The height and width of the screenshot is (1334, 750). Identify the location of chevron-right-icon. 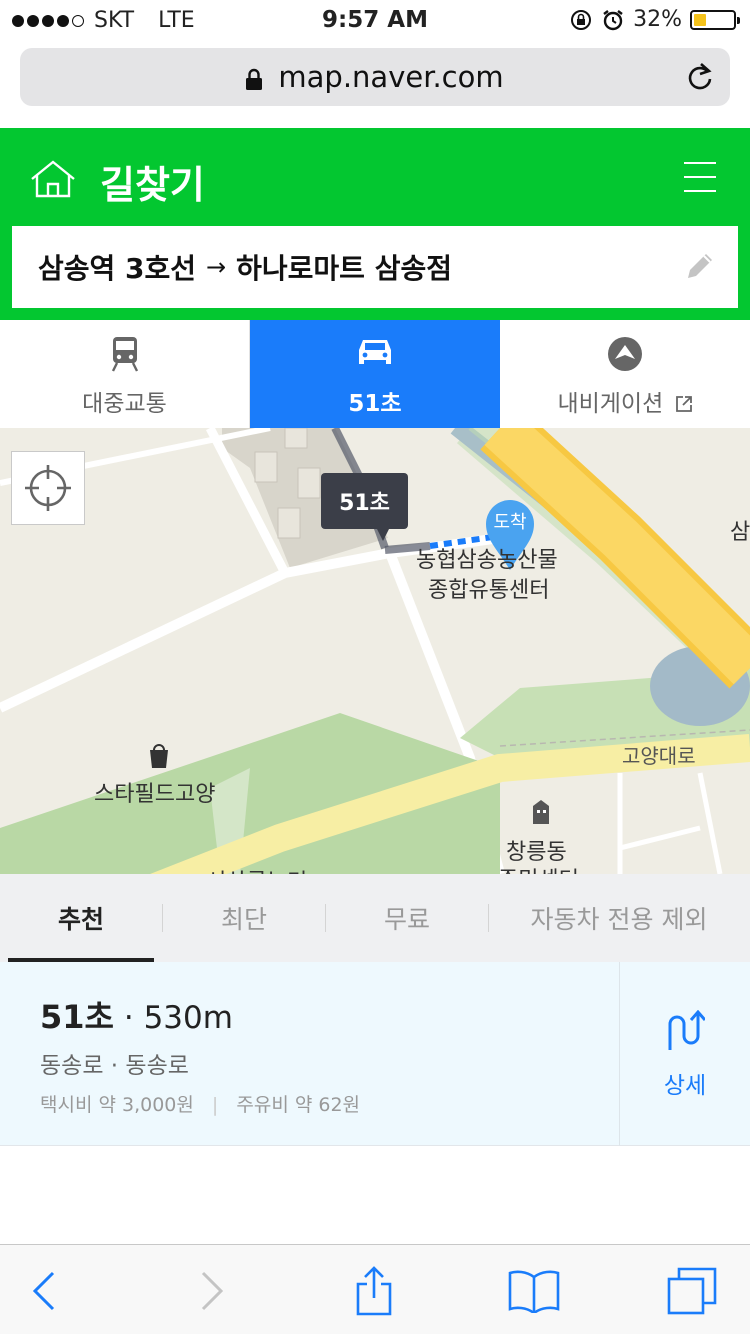
(212, 1291).